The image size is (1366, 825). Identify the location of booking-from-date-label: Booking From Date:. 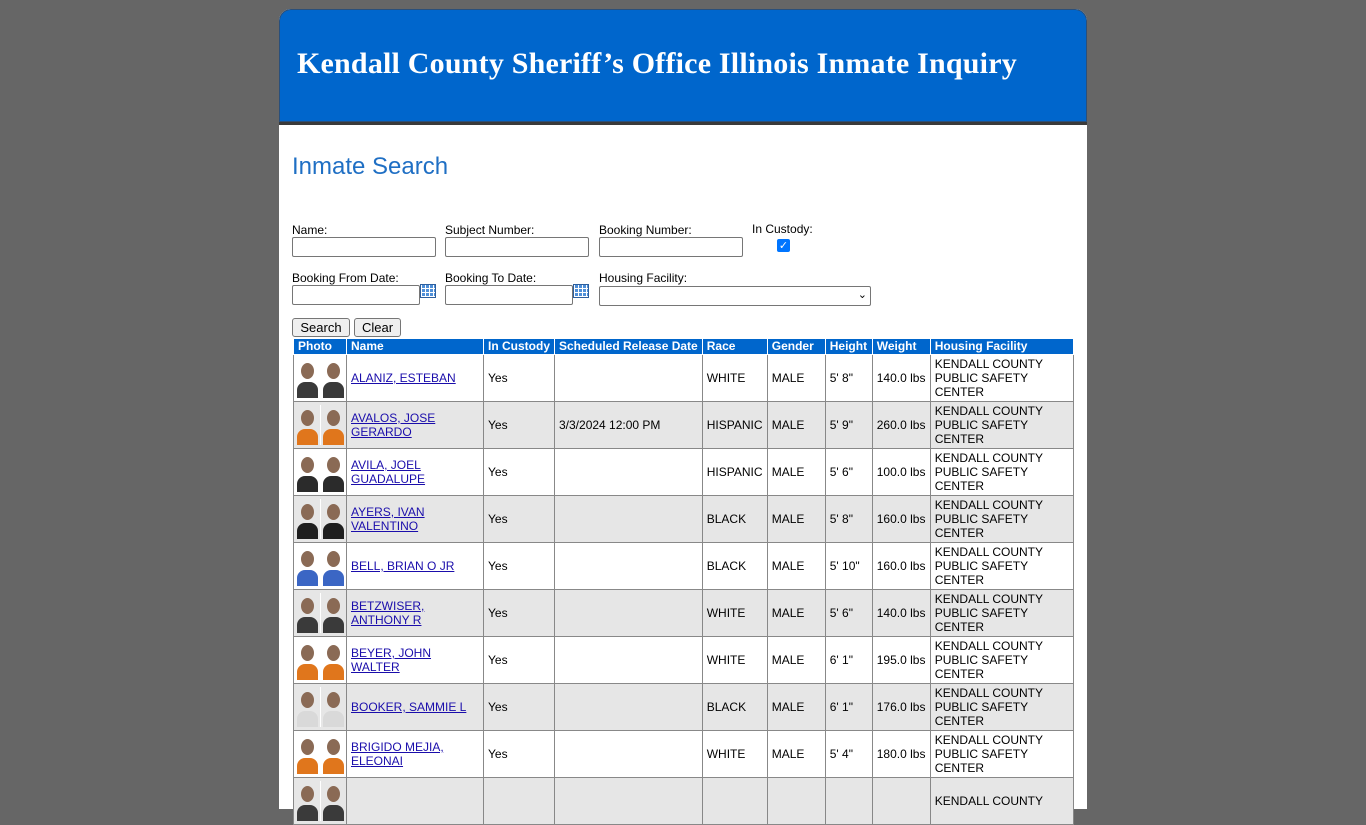
(345, 278).